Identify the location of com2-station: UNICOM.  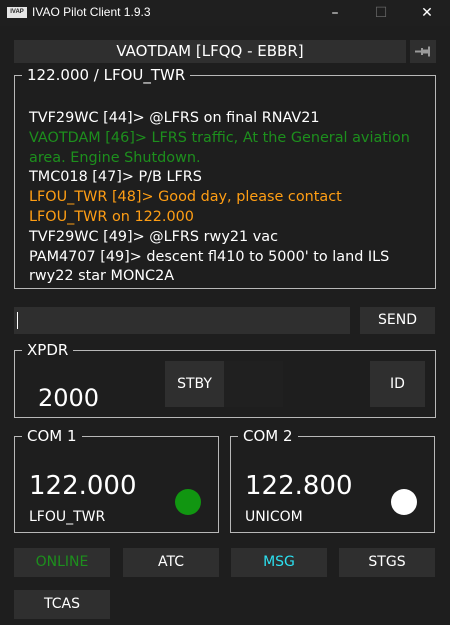
(274, 517).